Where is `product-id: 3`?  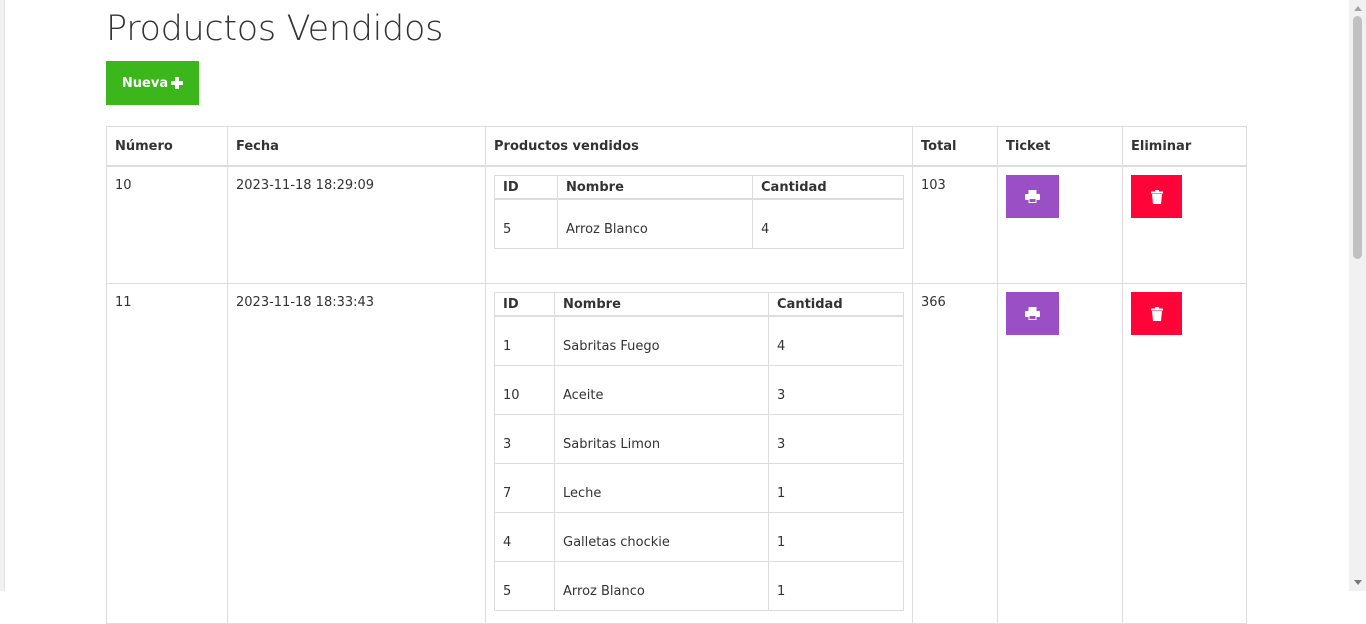
product-id: 3 is located at coordinates (524, 439).